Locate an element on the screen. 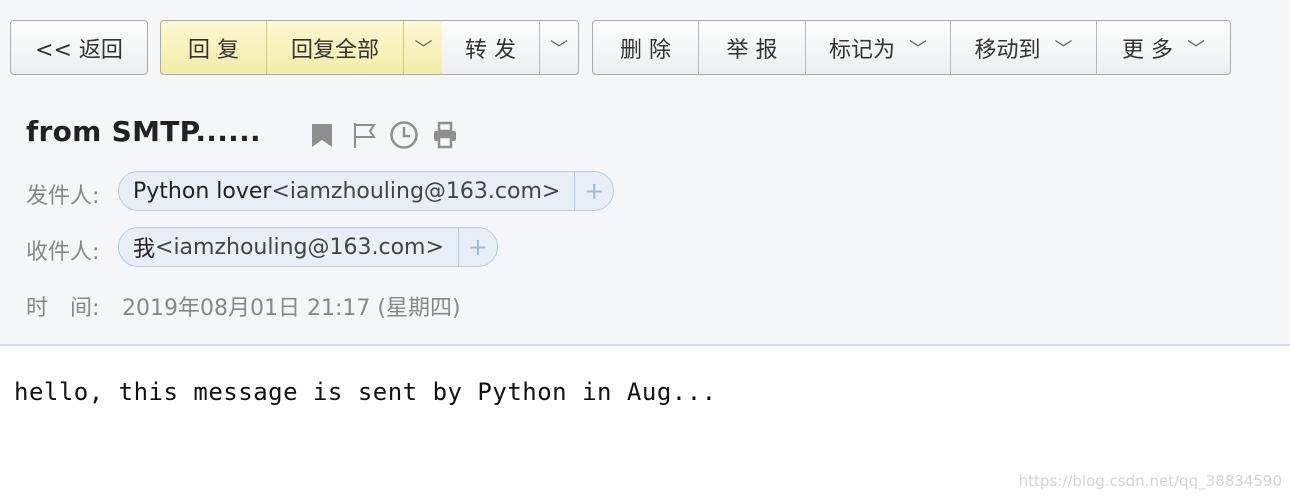  recipient-label: 收件人: is located at coordinates (63, 252).